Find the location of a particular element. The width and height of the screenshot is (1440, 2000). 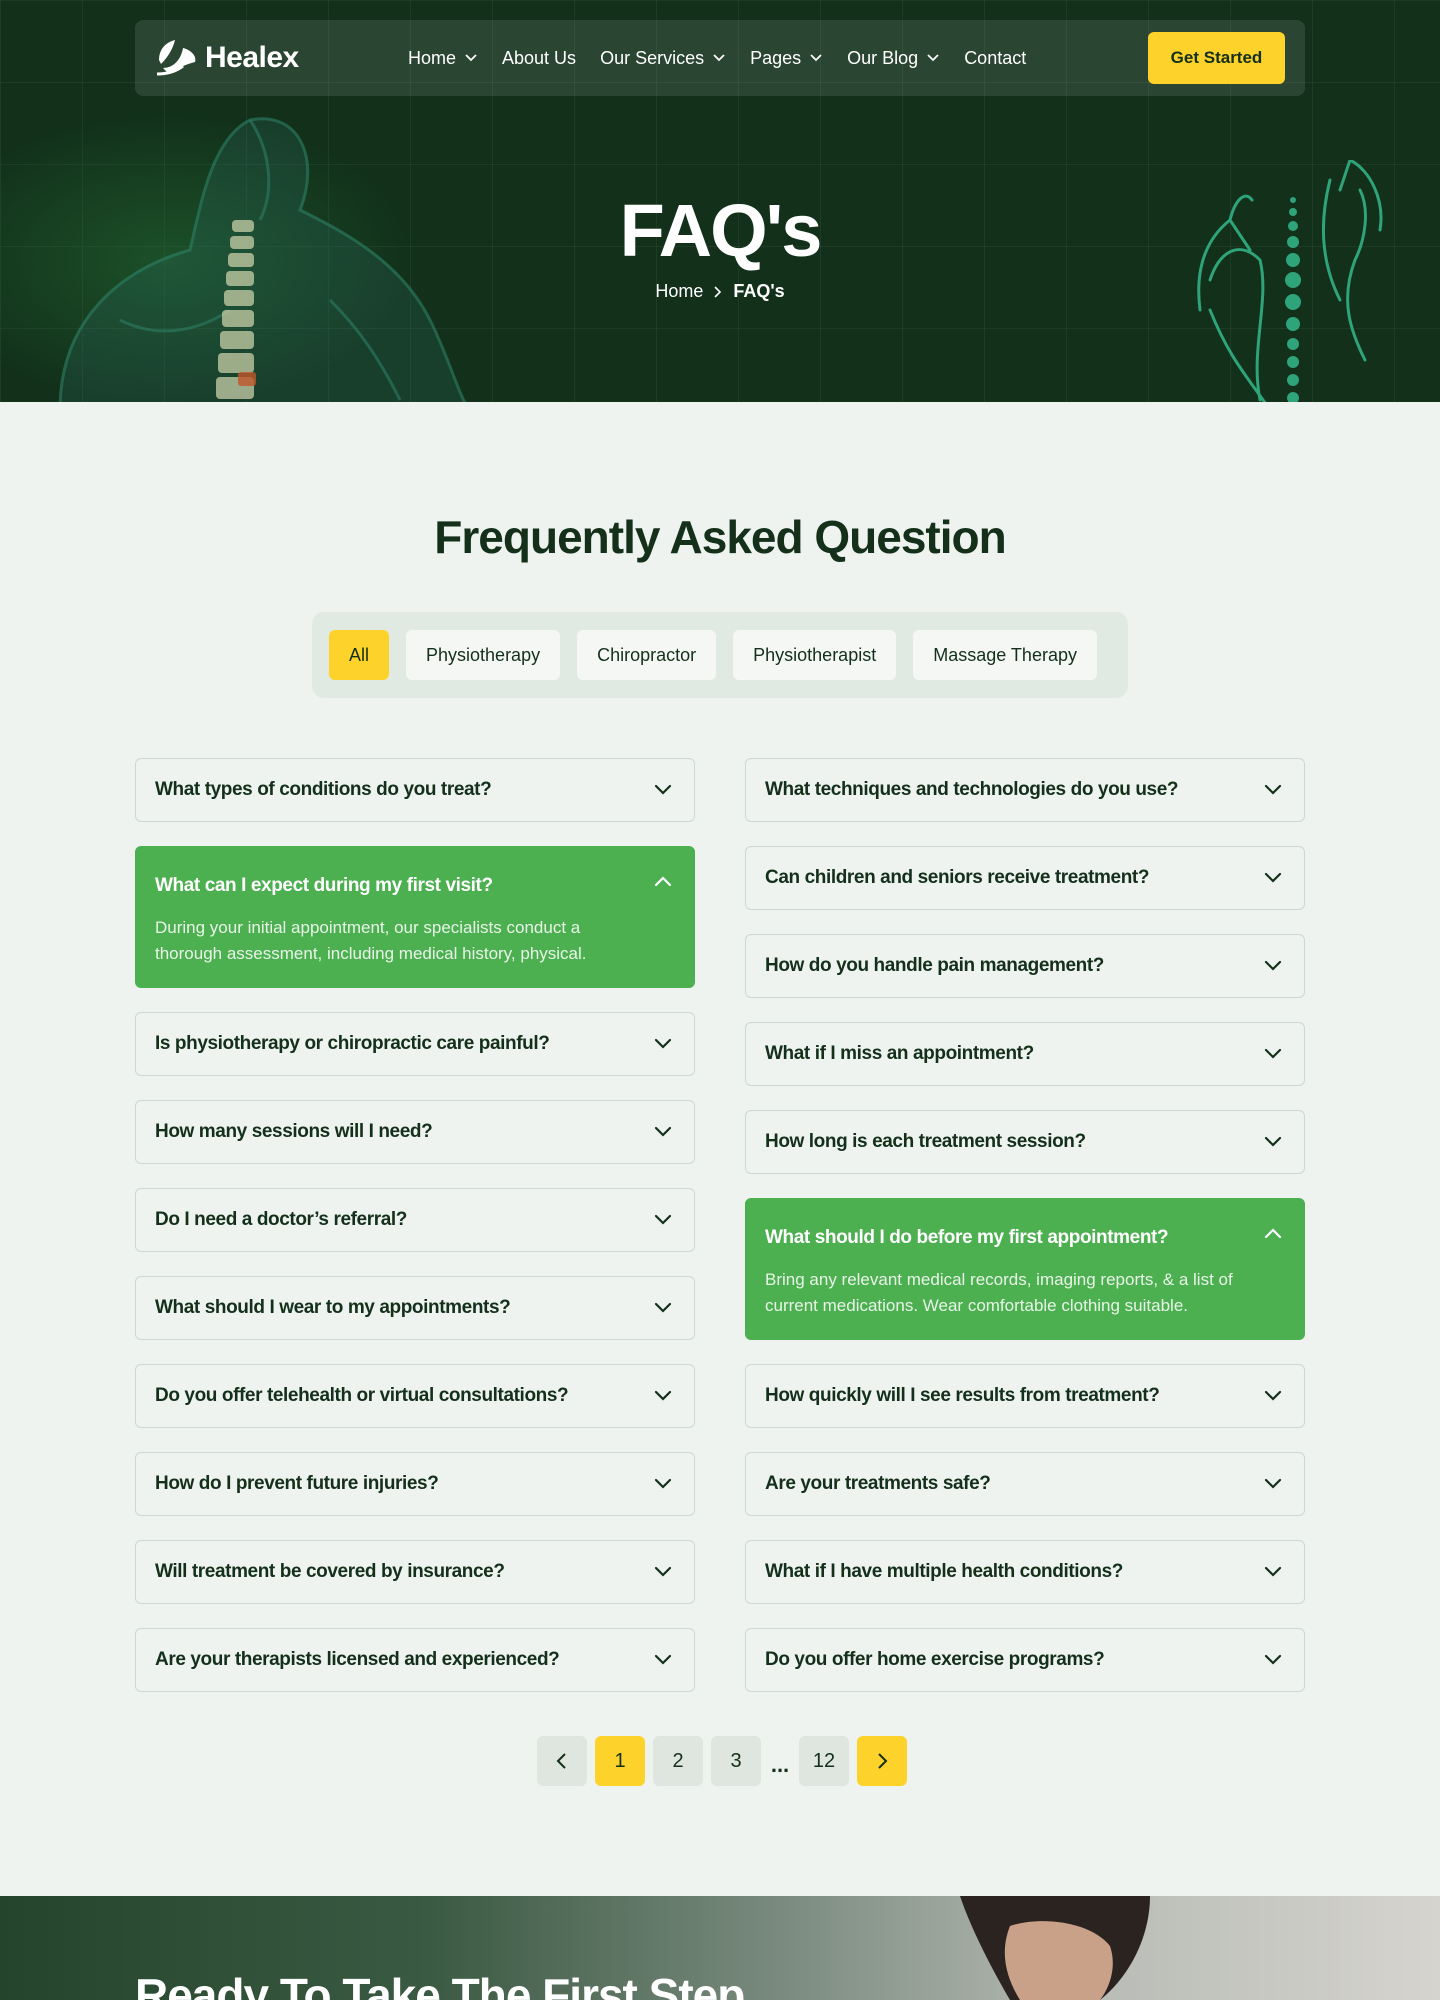

faq-question: What types of conditions do you treat? is located at coordinates (323, 789).